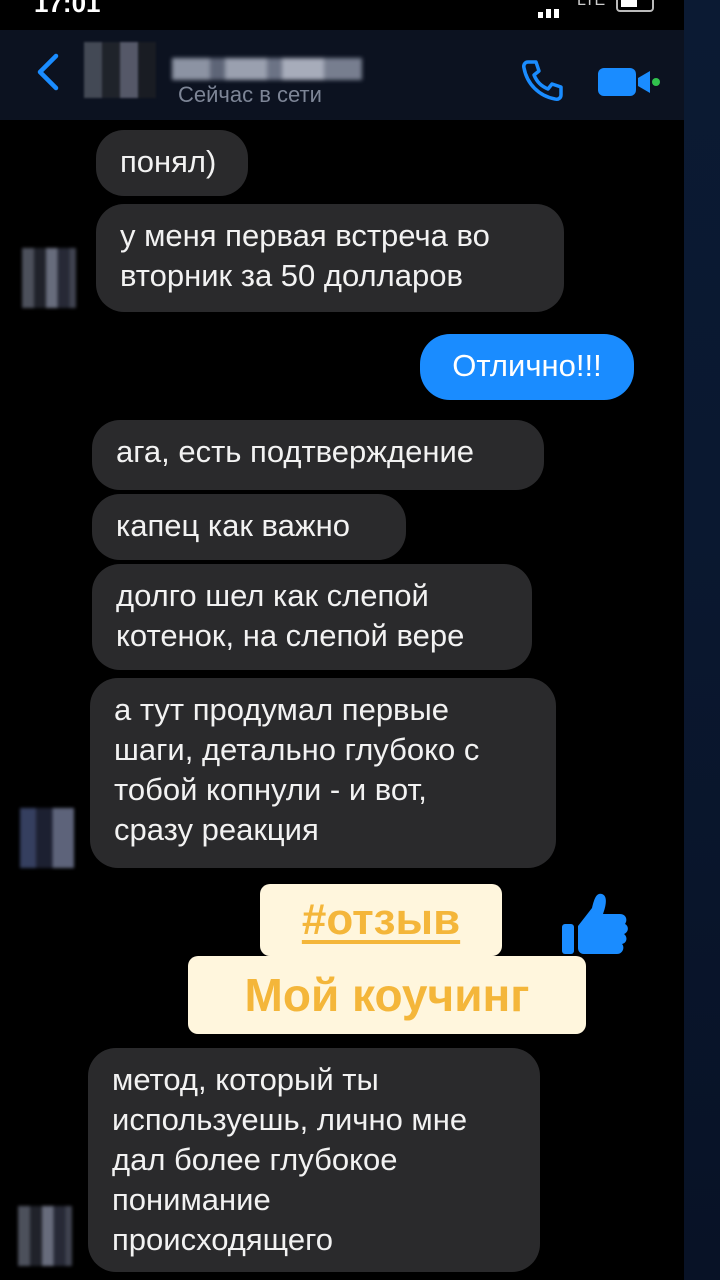  What do you see at coordinates (527, 367) in the screenshot?
I see `message-bubble-outgoing: Отлично!!!` at bounding box center [527, 367].